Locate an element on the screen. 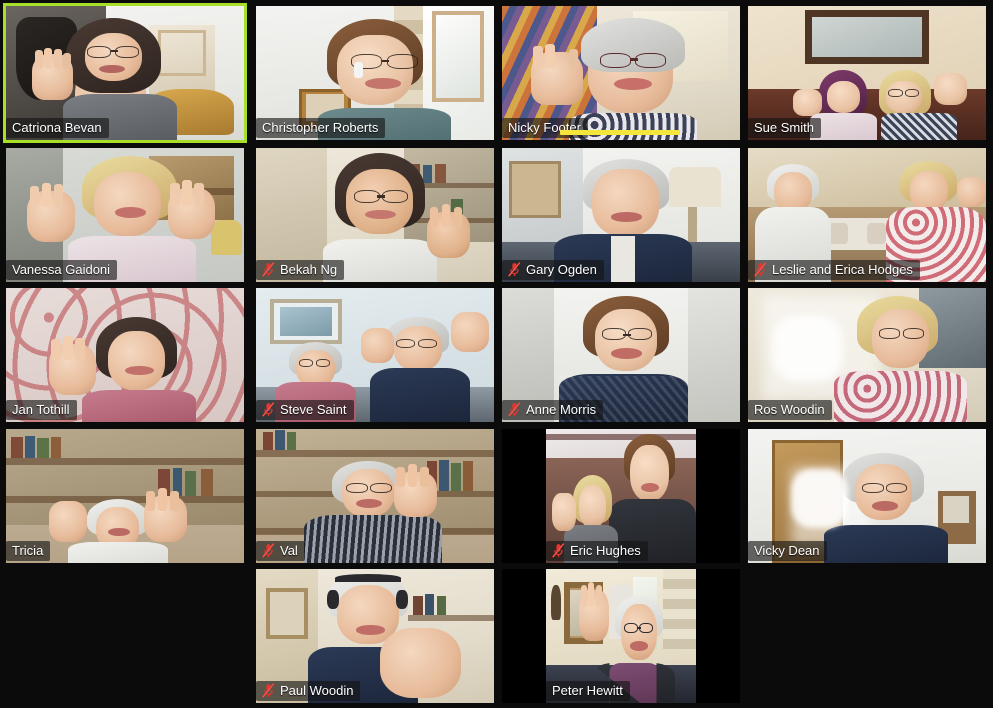  speaking-indicator-bar is located at coordinates (620, 132).